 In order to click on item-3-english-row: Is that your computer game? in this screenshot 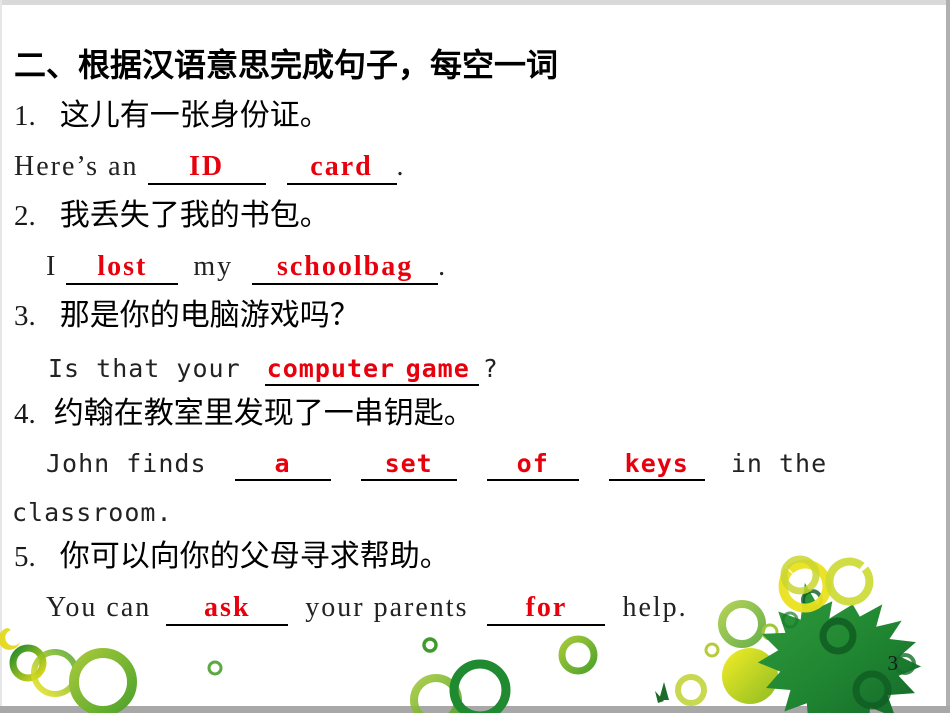, I will do `click(273, 370)`.